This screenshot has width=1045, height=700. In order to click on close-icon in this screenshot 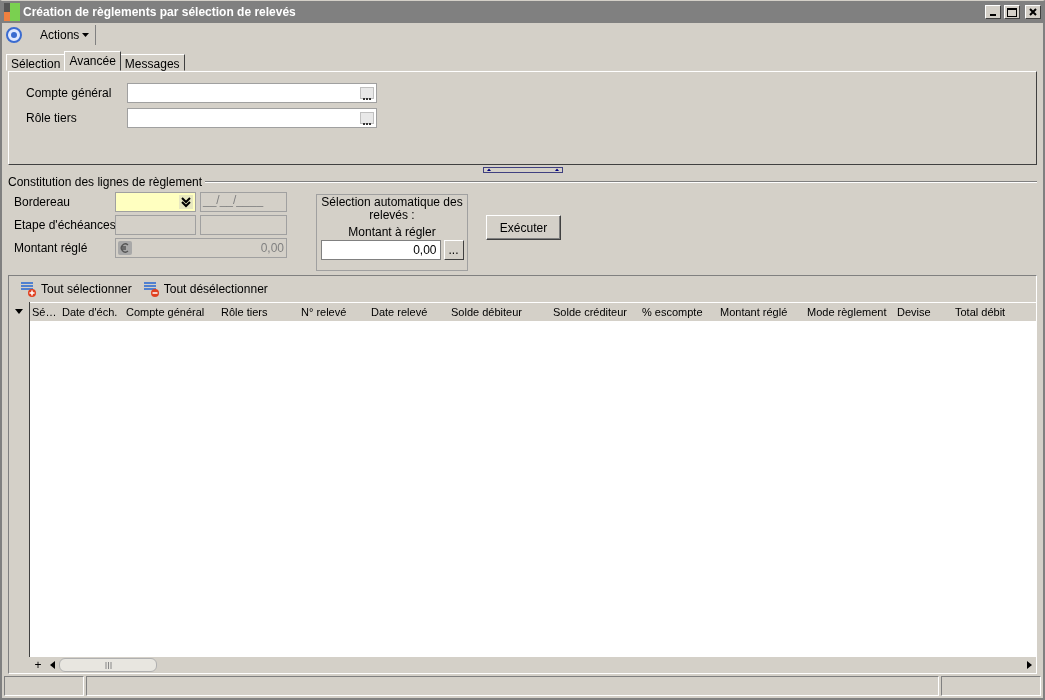, I will do `click(1033, 12)`.